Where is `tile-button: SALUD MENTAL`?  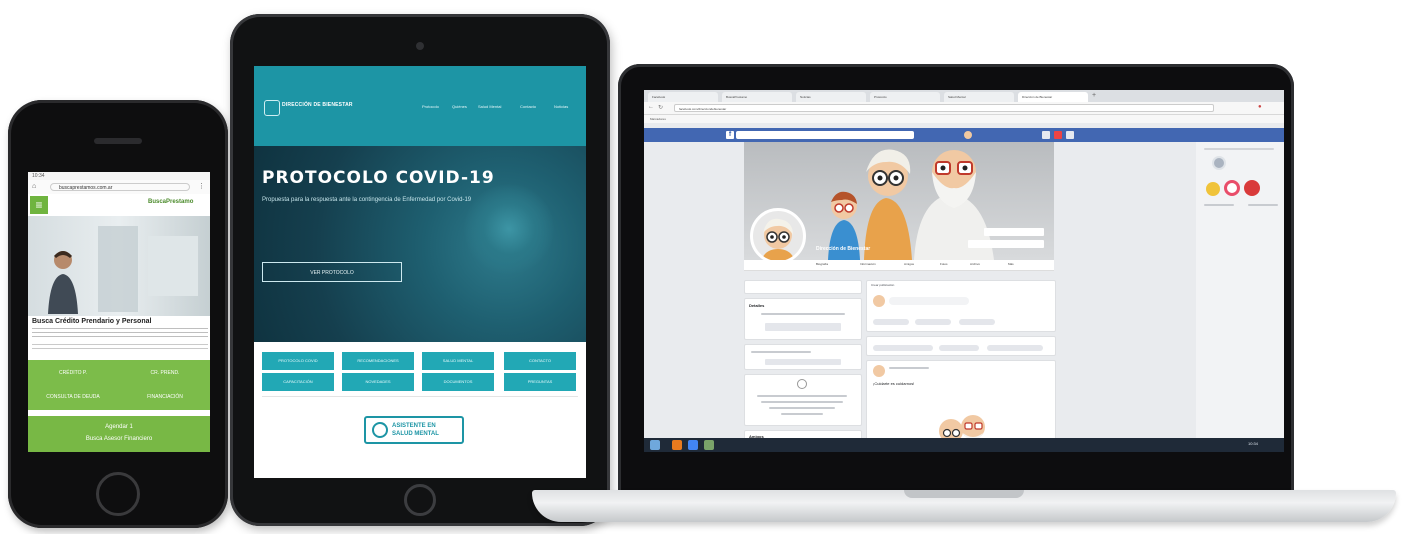
tile-button: SALUD MENTAL is located at coordinates (458, 361).